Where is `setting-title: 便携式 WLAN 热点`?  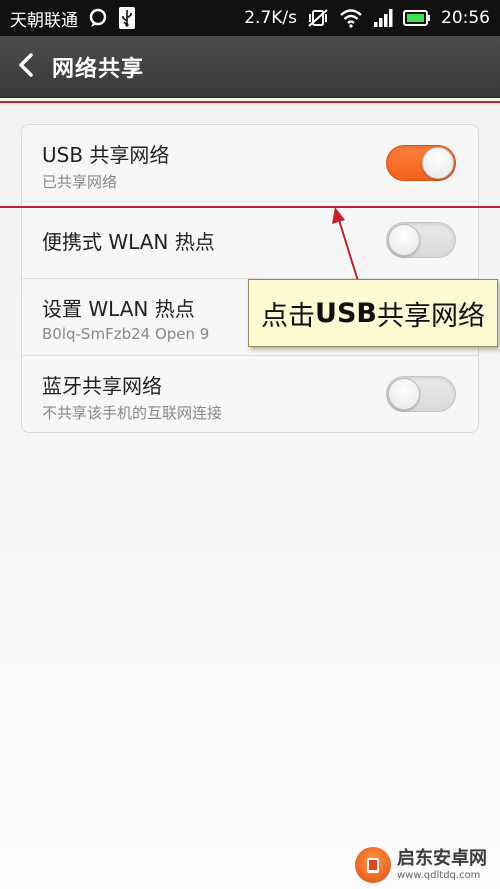
setting-title: 便携式 WLAN 热点 is located at coordinates (128, 242).